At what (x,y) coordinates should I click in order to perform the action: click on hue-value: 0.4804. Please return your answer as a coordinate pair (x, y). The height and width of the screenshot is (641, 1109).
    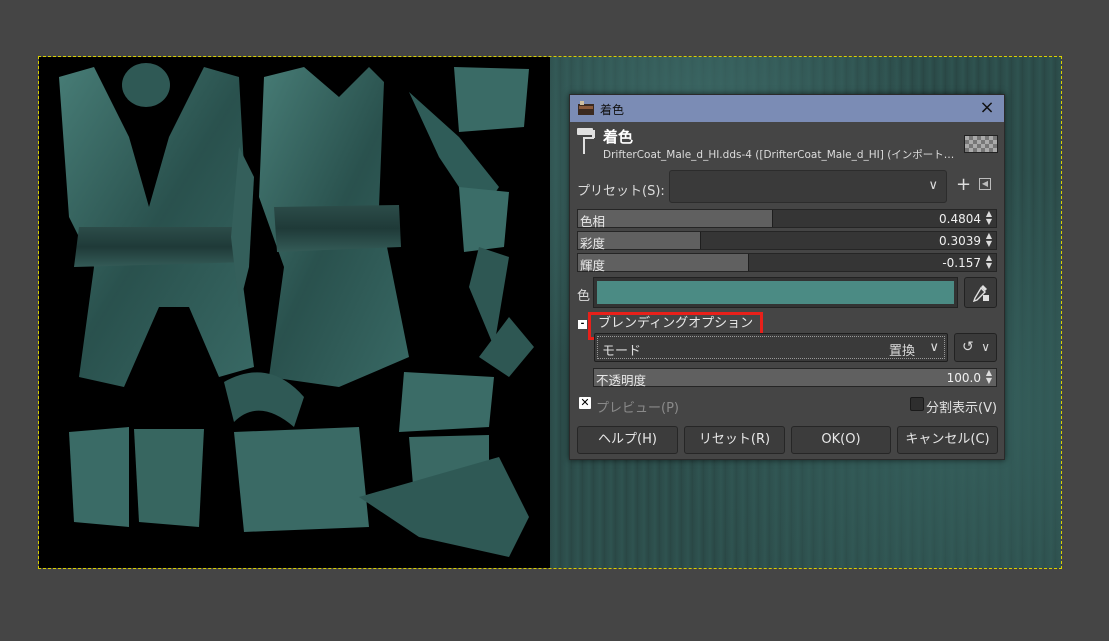
    Looking at the image, I should click on (960, 219).